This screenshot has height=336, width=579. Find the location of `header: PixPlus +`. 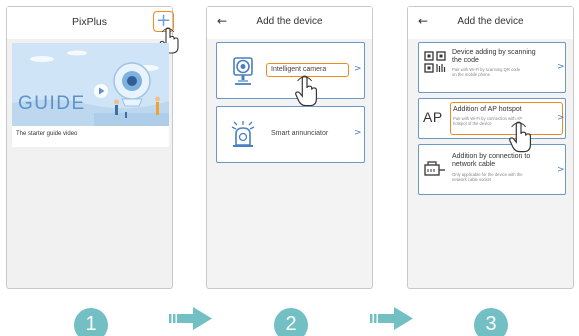

header: PixPlus + is located at coordinates (90, 23).